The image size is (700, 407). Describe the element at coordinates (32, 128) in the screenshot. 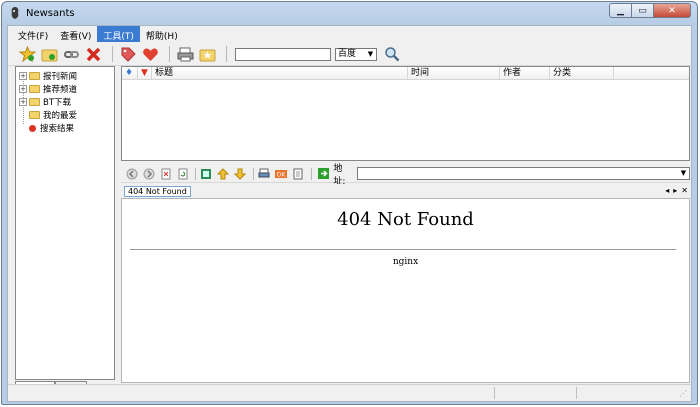

I see `red-dot-icon` at that location.